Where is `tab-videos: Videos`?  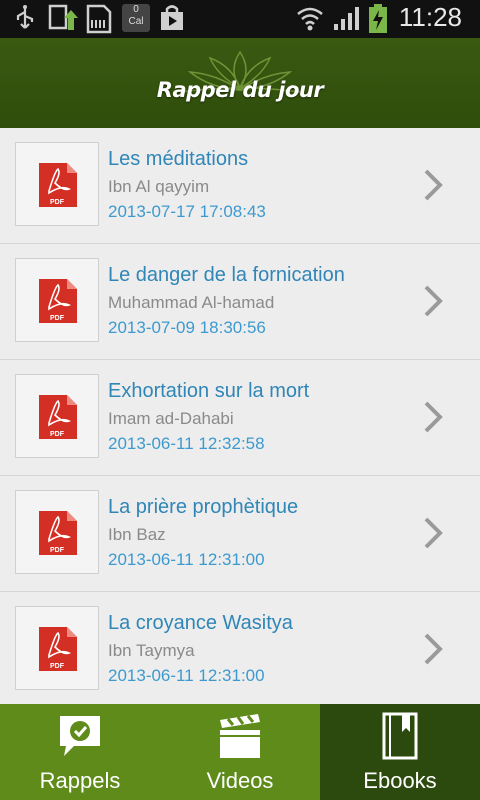
tab-videos: Videos is located at coordinates (240, 752).